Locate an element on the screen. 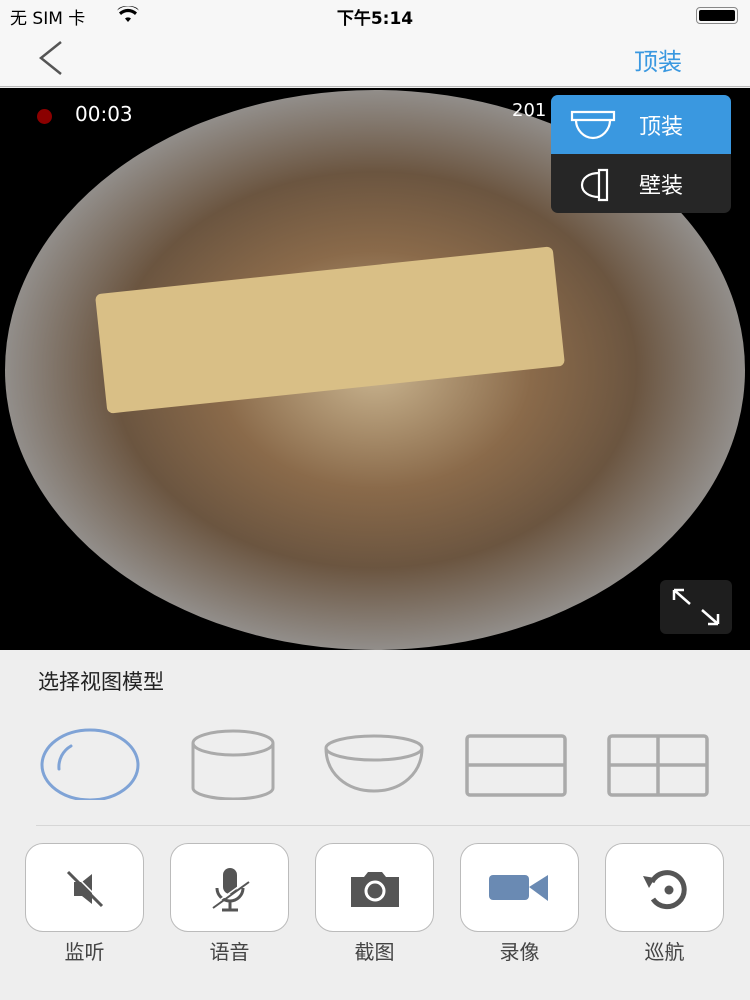 The width and height of the screenshot is (750, 1000). voice-label: 语音 is located at coordinates (229, 952).